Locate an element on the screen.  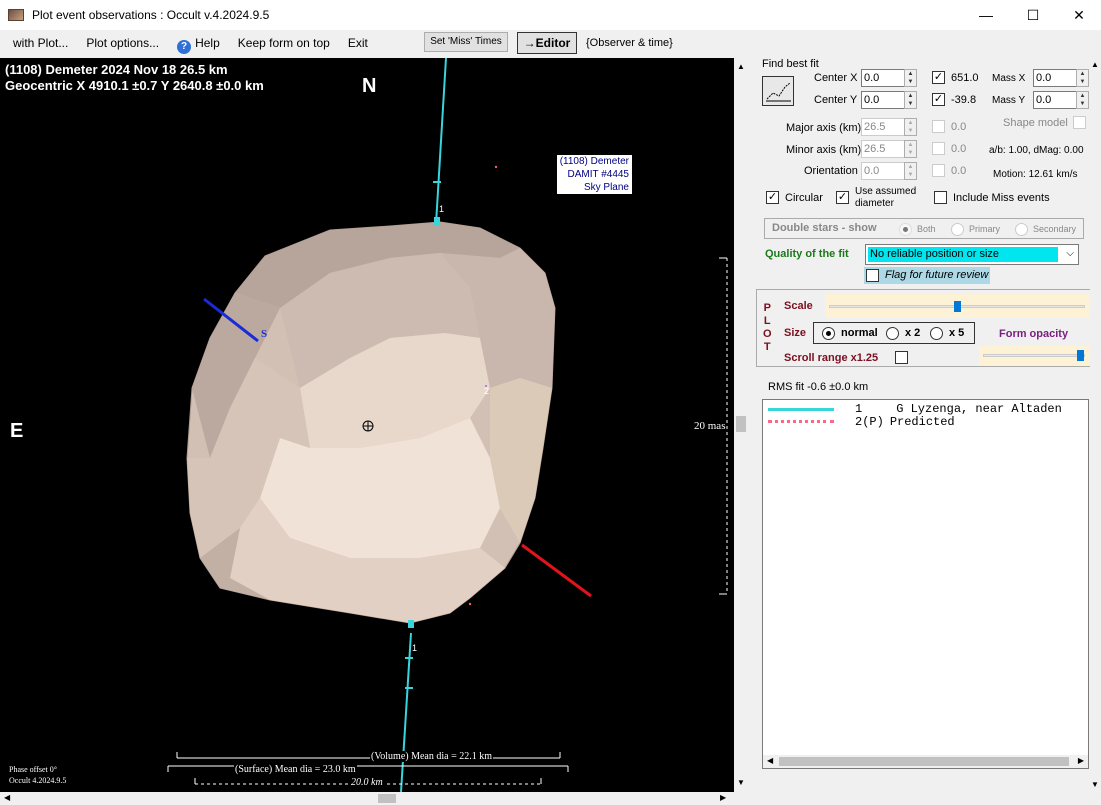
editor-button: →Editor is located at coordinates (547, 43).